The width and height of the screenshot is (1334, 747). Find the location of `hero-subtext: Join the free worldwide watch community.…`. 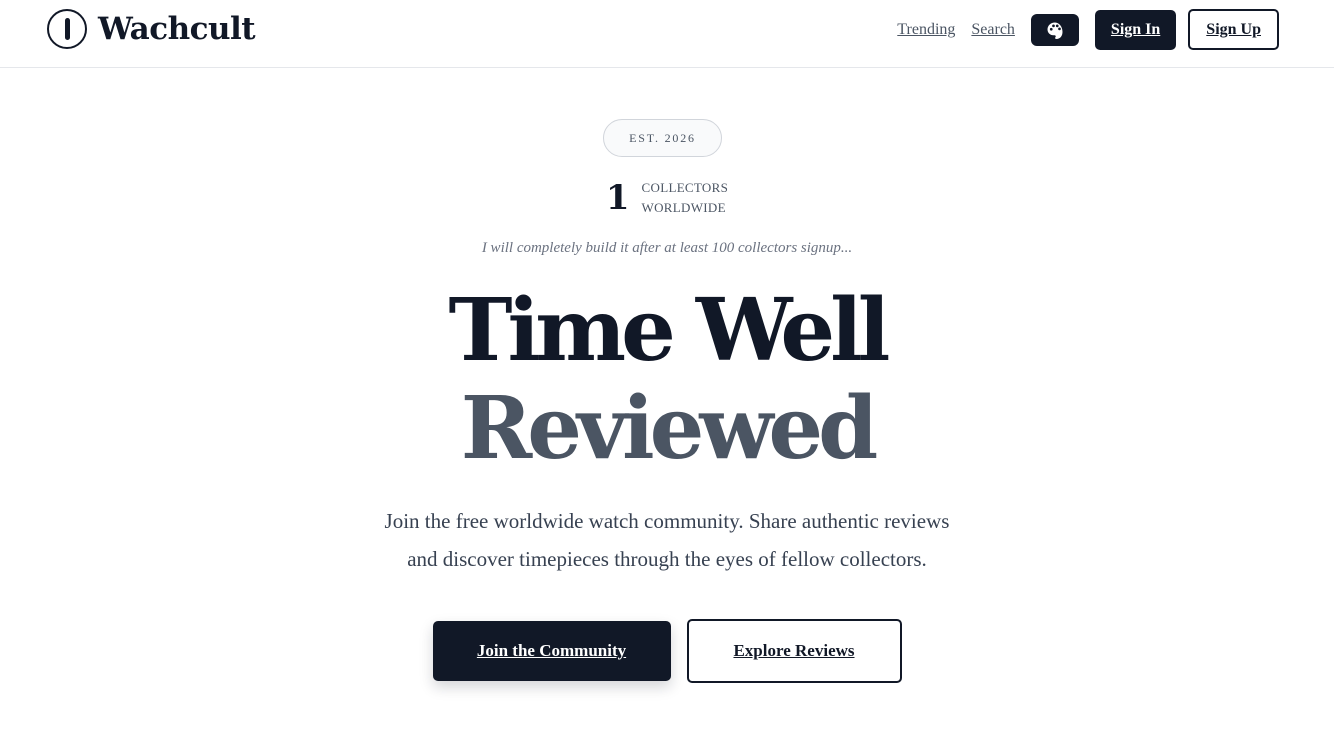

hero-subtext: Join the free worldwide watch community.… is located at coordinates (667, 540).